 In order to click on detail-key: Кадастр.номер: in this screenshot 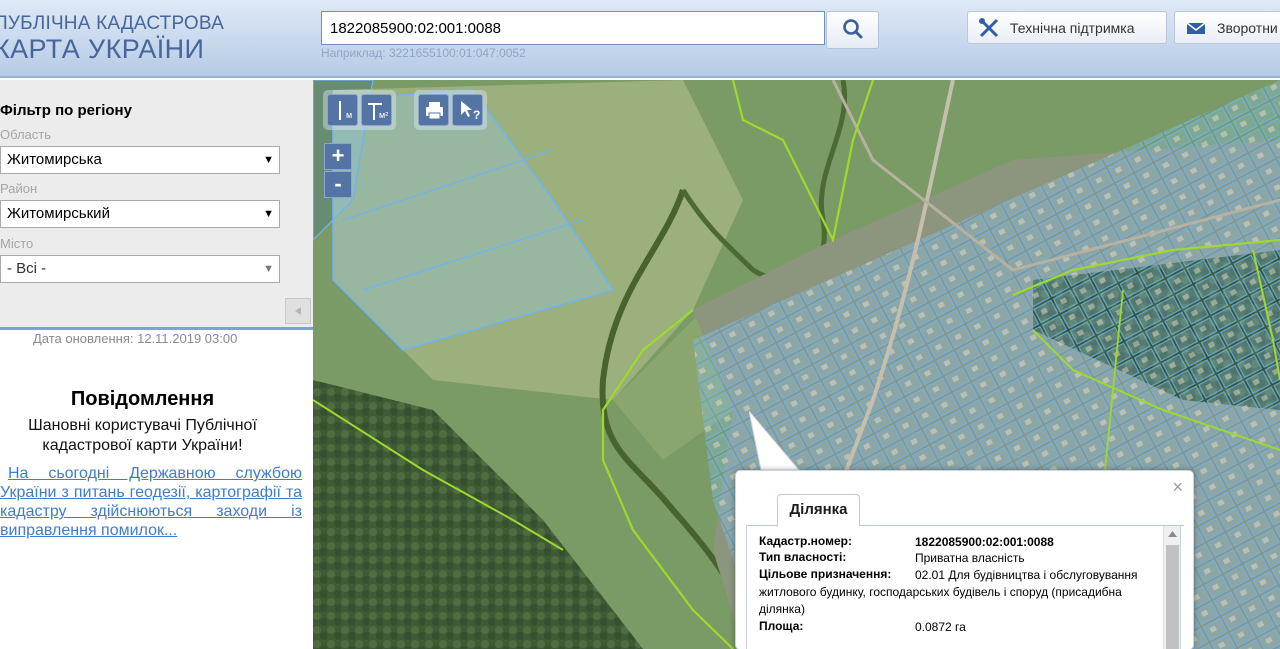, I will do `click(805, 541)`.